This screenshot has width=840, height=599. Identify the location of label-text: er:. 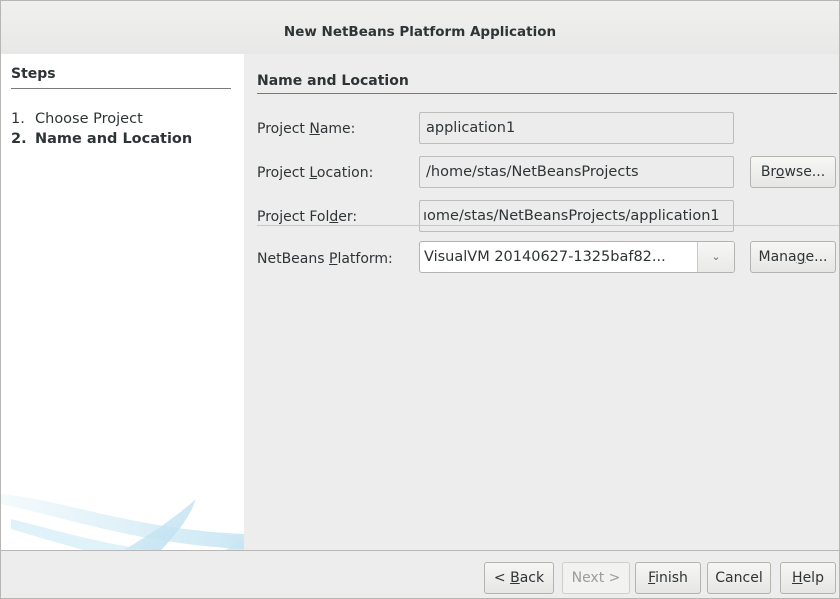
(348, 217).